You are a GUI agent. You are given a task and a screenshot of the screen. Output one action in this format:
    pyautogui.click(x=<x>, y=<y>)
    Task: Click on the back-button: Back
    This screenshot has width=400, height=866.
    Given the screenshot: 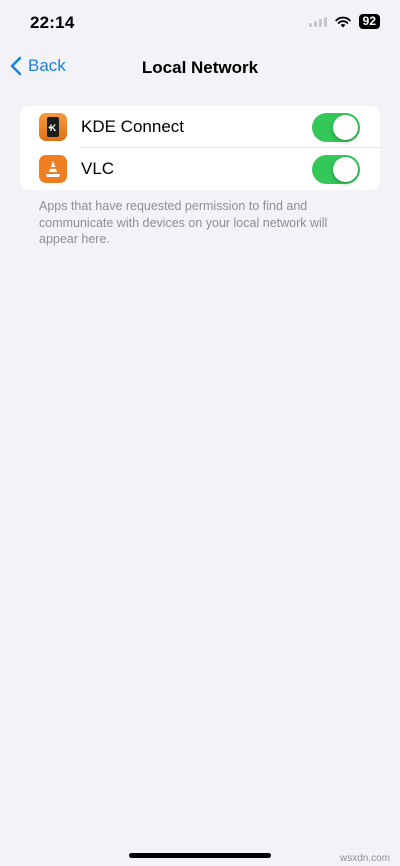 What is the action you would take?
    pyautogui.click(x=38, y=66)
    